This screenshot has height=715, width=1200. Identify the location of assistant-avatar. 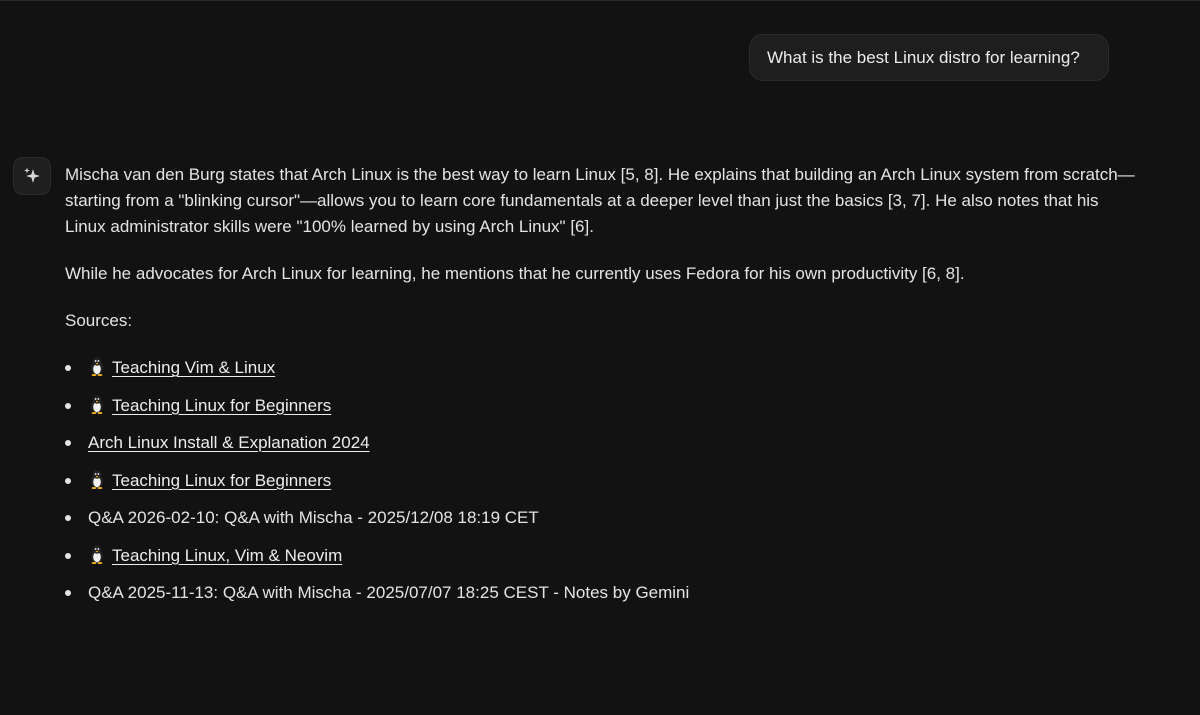
(32, 176).